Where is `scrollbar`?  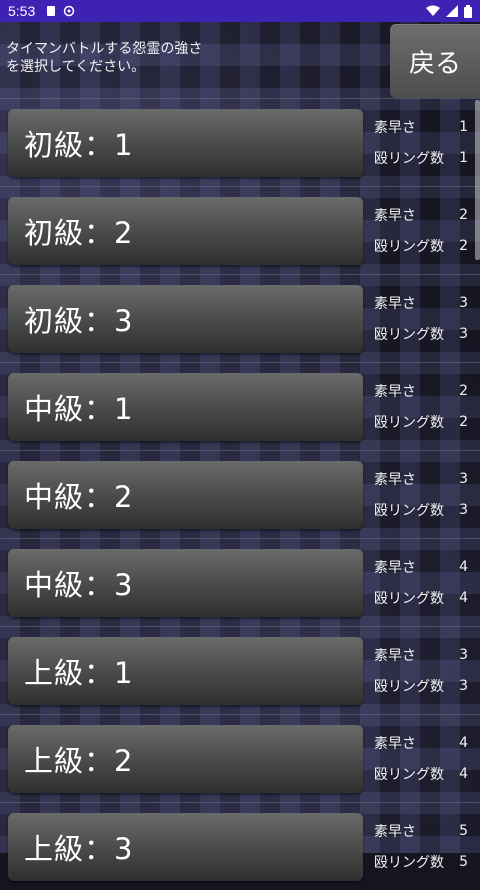 scrollbar is located at coordinates (477, 180).